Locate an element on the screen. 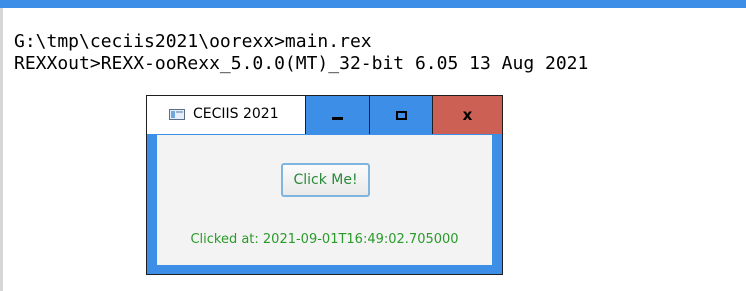 This screenshot has height=291, width=746. window-title: CECIIS 2021 is located at coordinates (236, 114).